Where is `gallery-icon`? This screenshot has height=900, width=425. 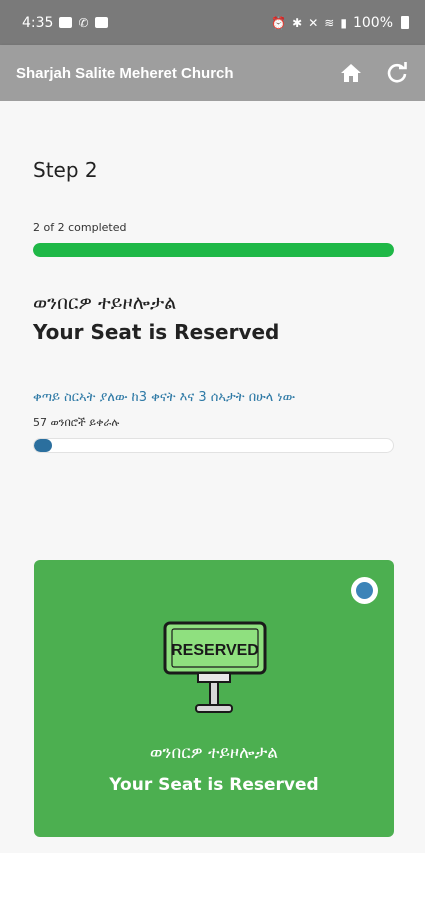
gallery-icon is located at coordinates (66, 22).